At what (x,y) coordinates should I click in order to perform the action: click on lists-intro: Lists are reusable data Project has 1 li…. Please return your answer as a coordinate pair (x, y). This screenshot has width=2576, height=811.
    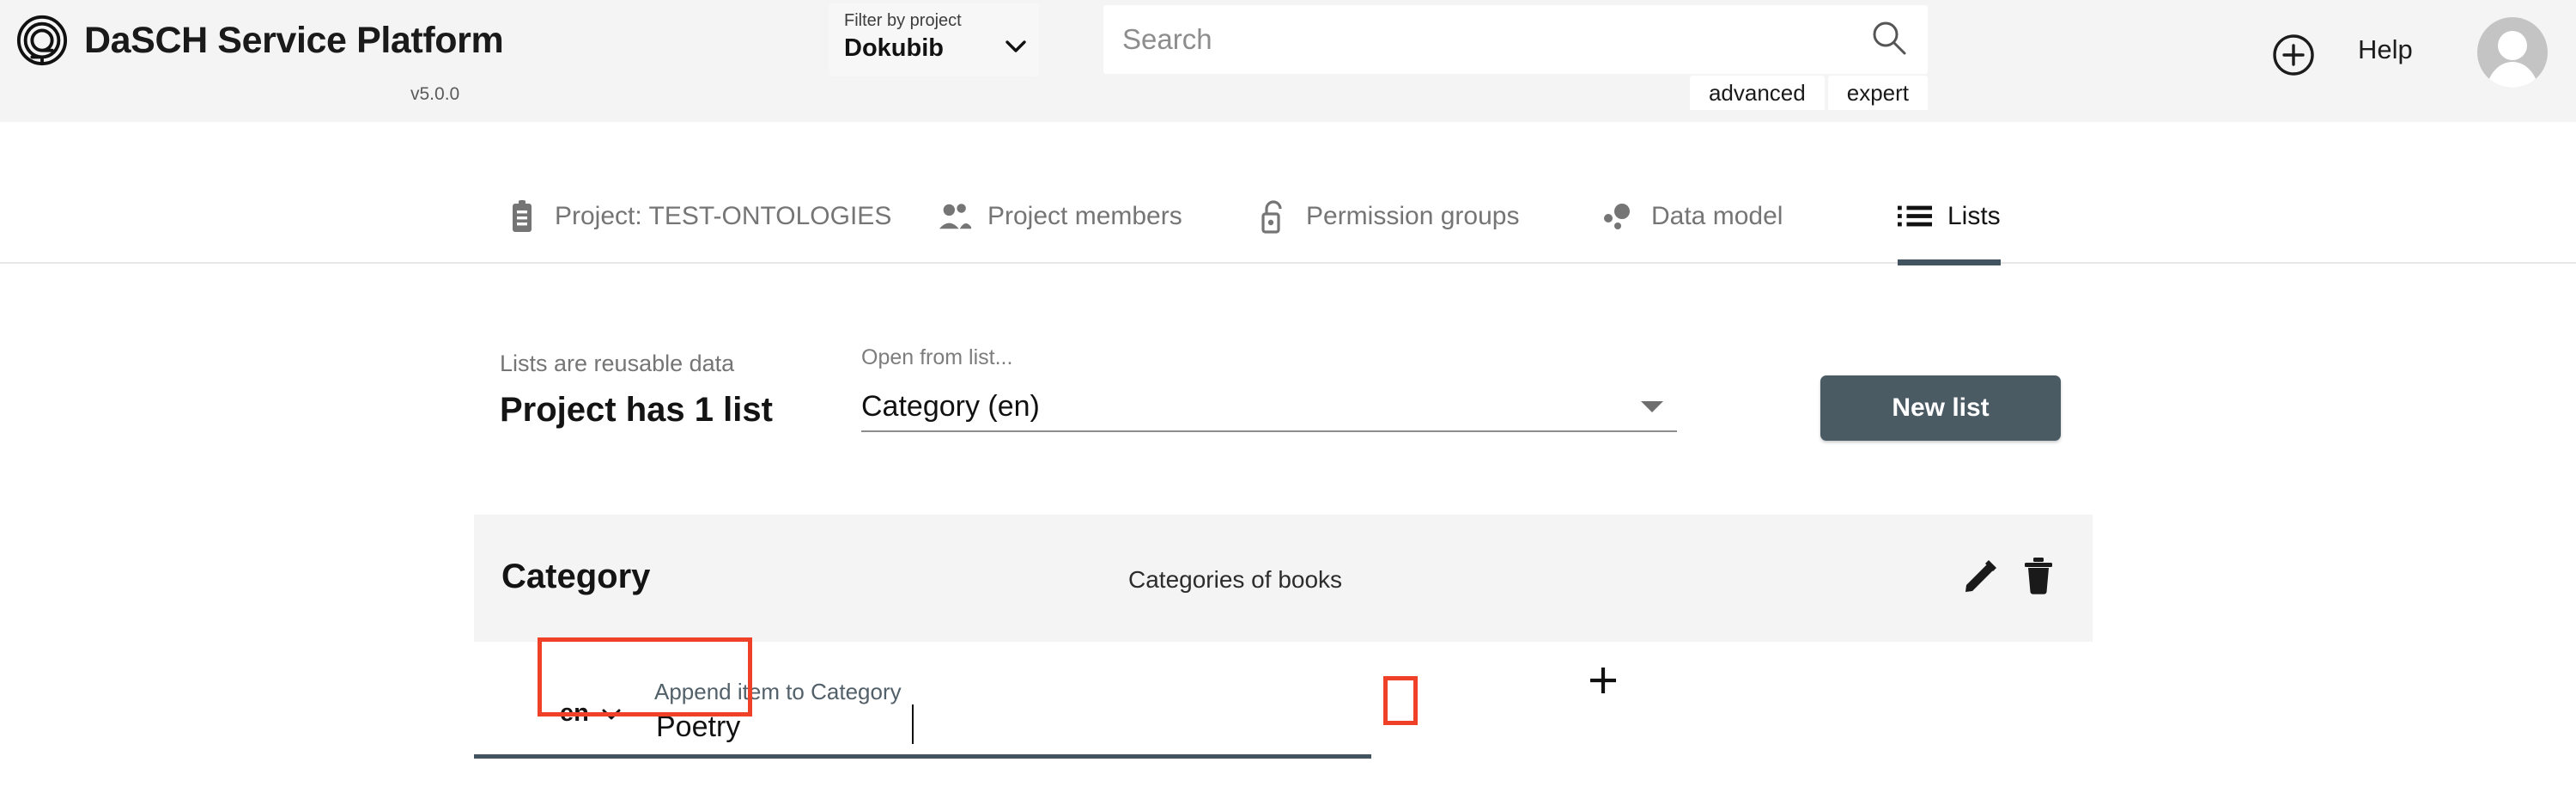
    Looking at the image, I should click on (680, 390).